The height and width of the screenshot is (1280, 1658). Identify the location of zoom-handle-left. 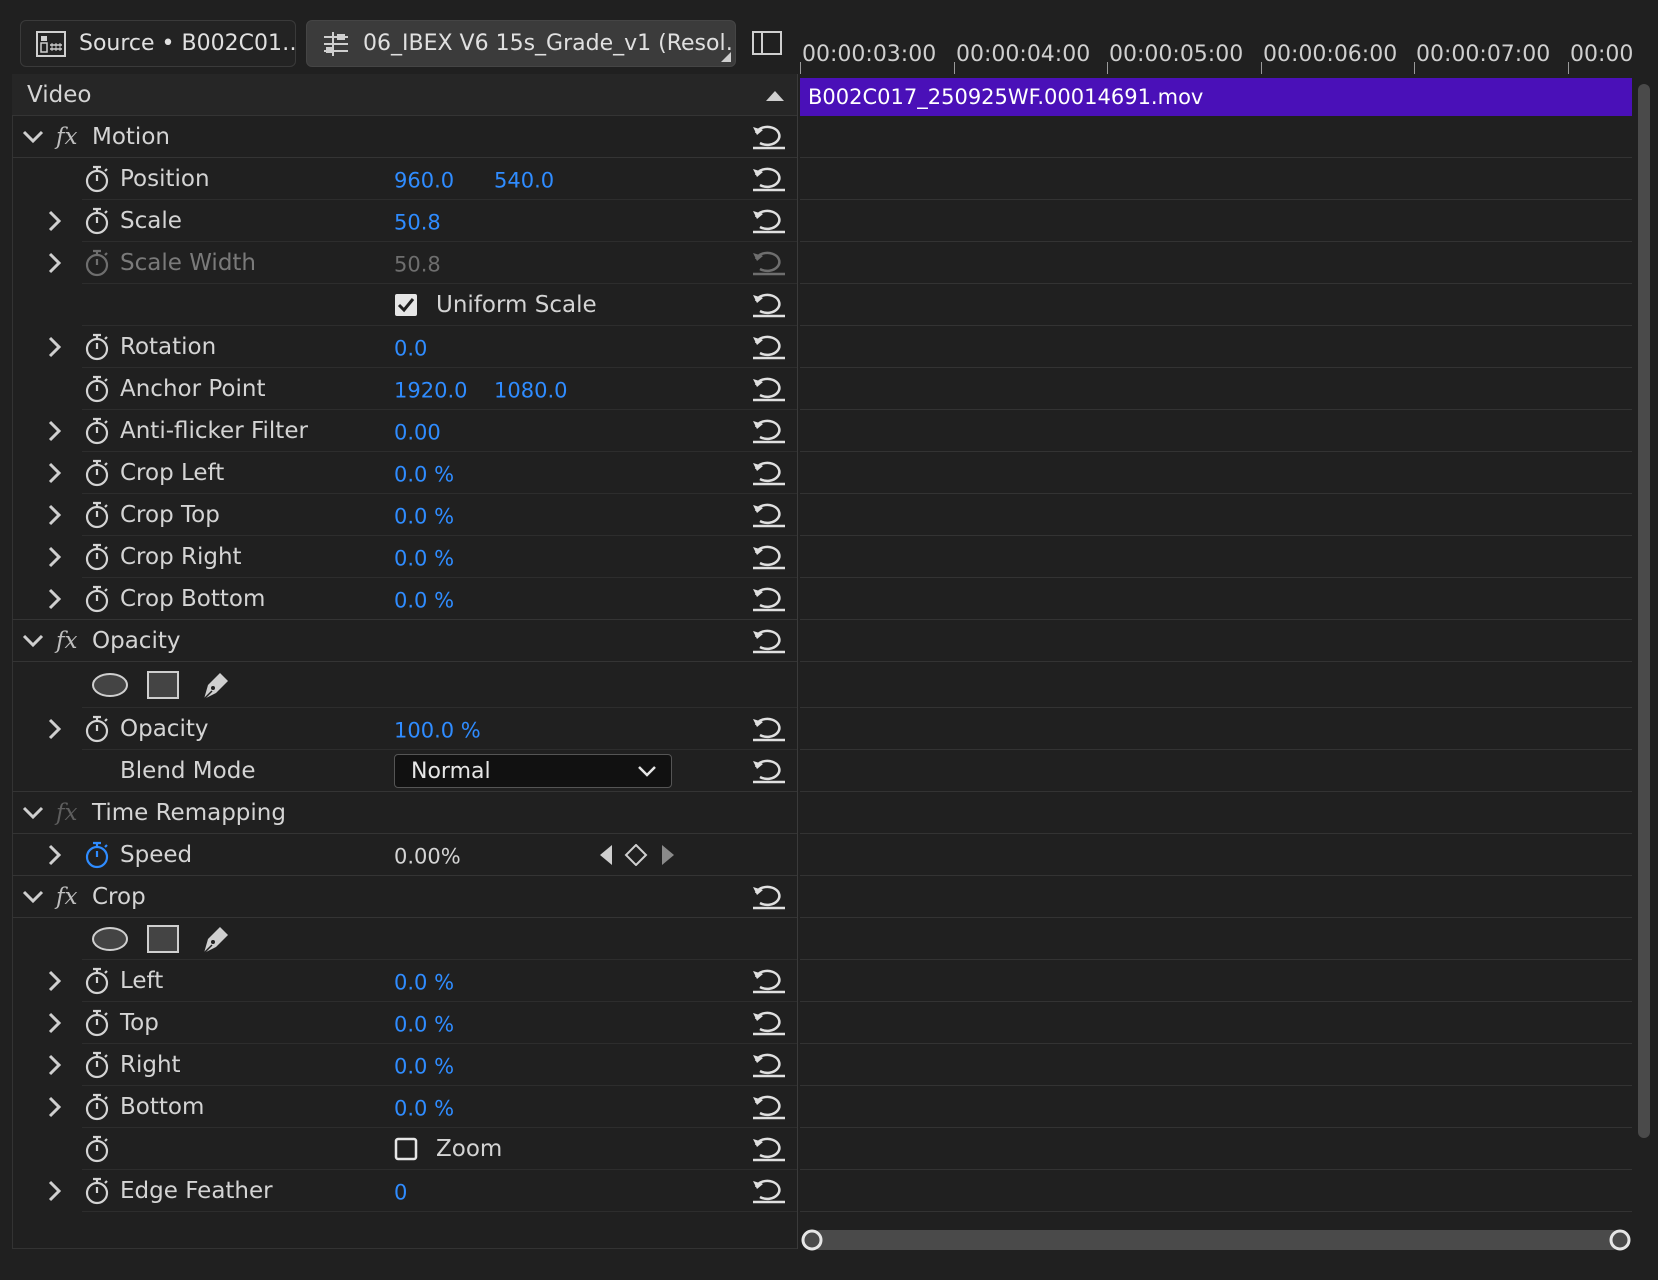
(812, 1240).